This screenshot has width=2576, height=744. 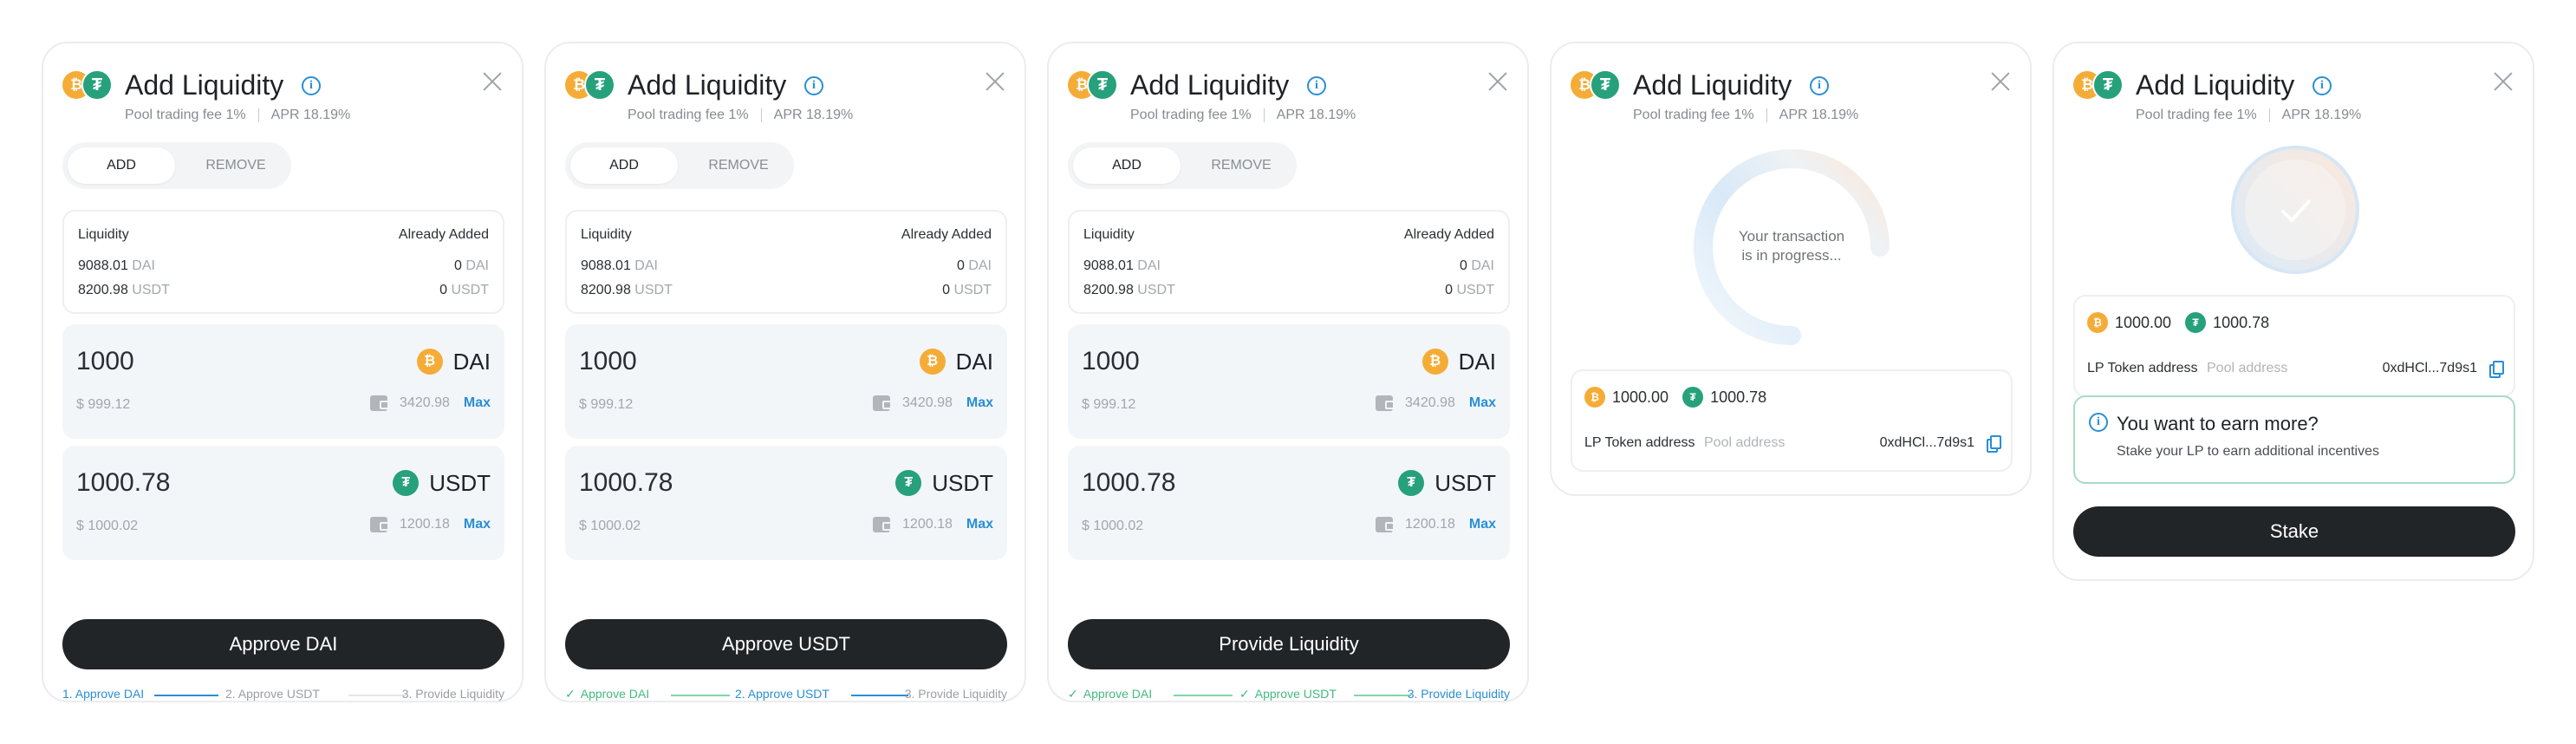 What do you see at coordinates (2218, 423) in the screenshot?
I see `earn-title: You want to earn more?` at bounding box center [2218, 423].